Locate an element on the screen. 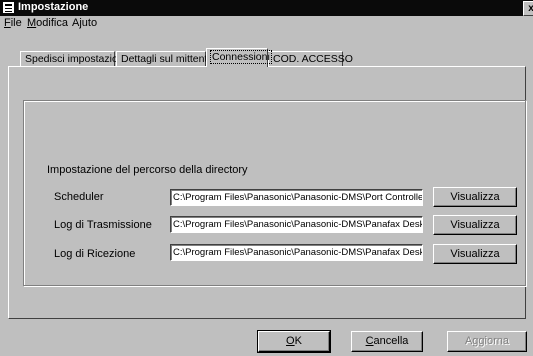 This screenshot has width=533, height=356. update-button: Aggiorna is located at coordinates (487, 341).